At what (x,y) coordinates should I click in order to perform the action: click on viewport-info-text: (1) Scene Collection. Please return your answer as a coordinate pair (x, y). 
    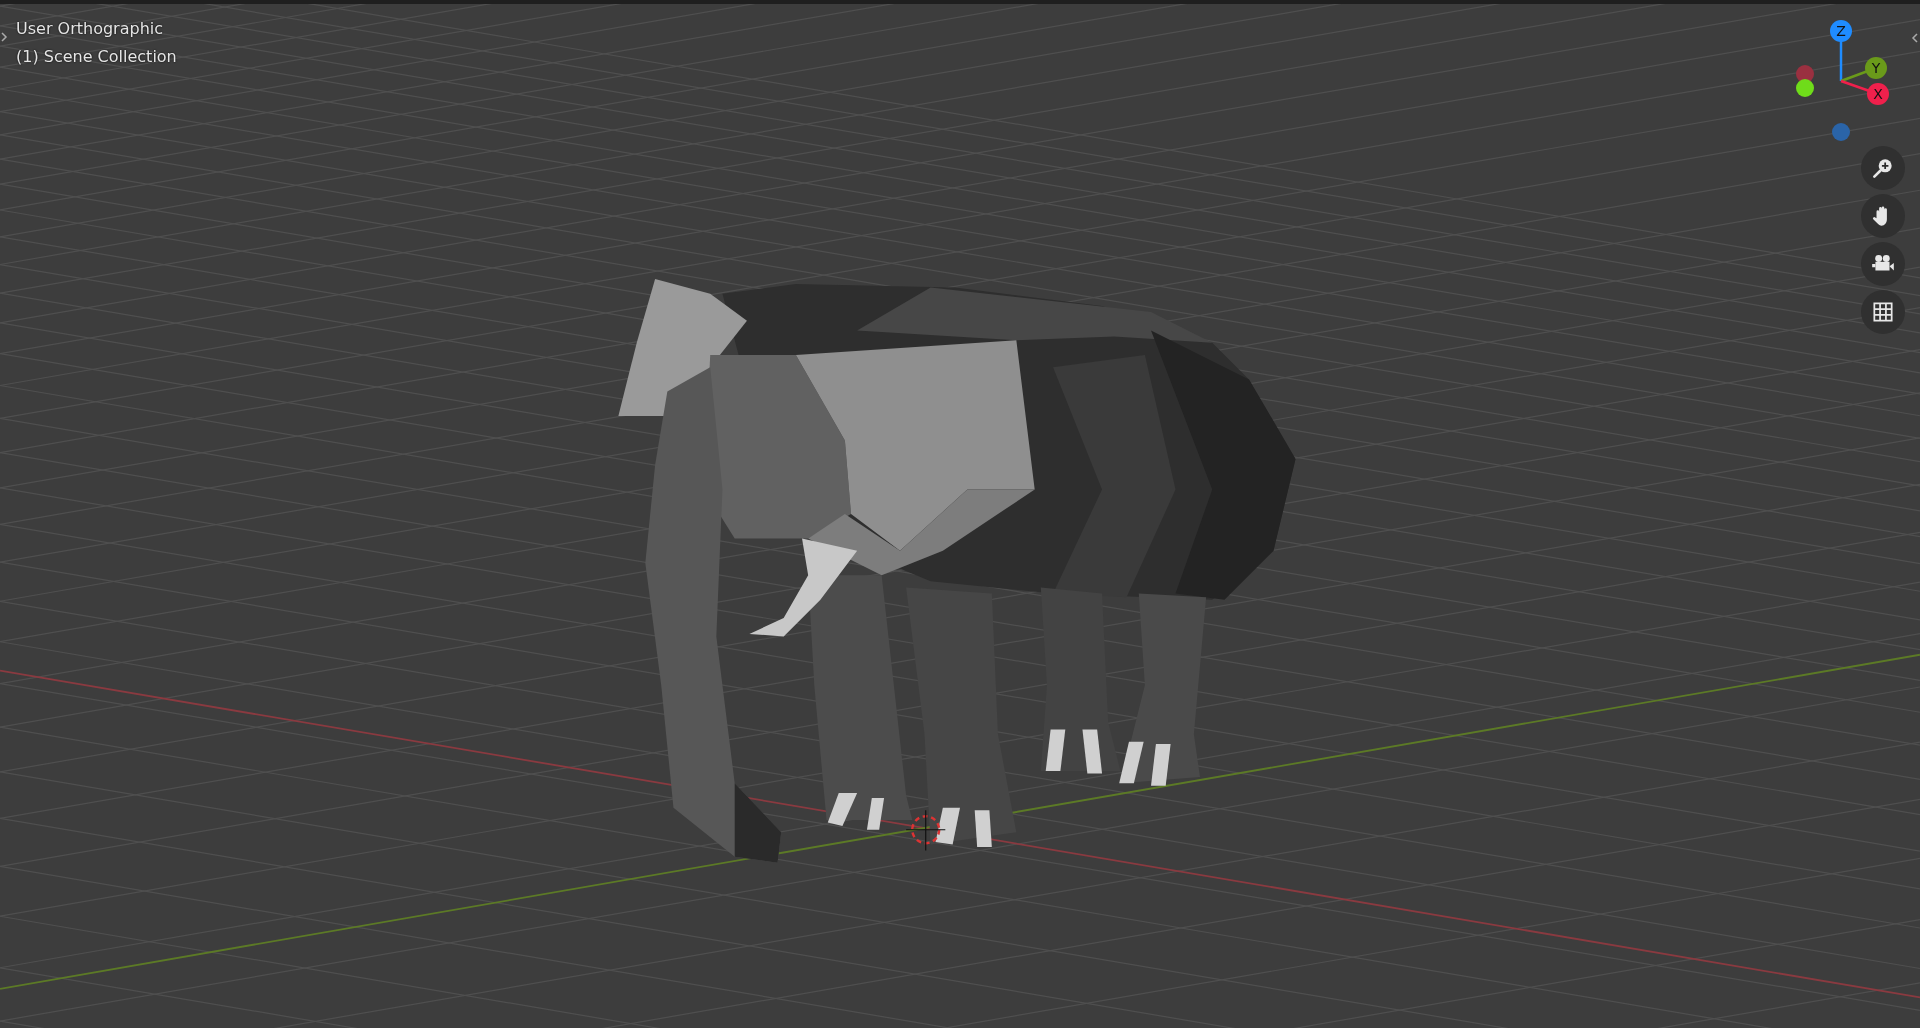
    Looking at the image, I should click on (96, 57).